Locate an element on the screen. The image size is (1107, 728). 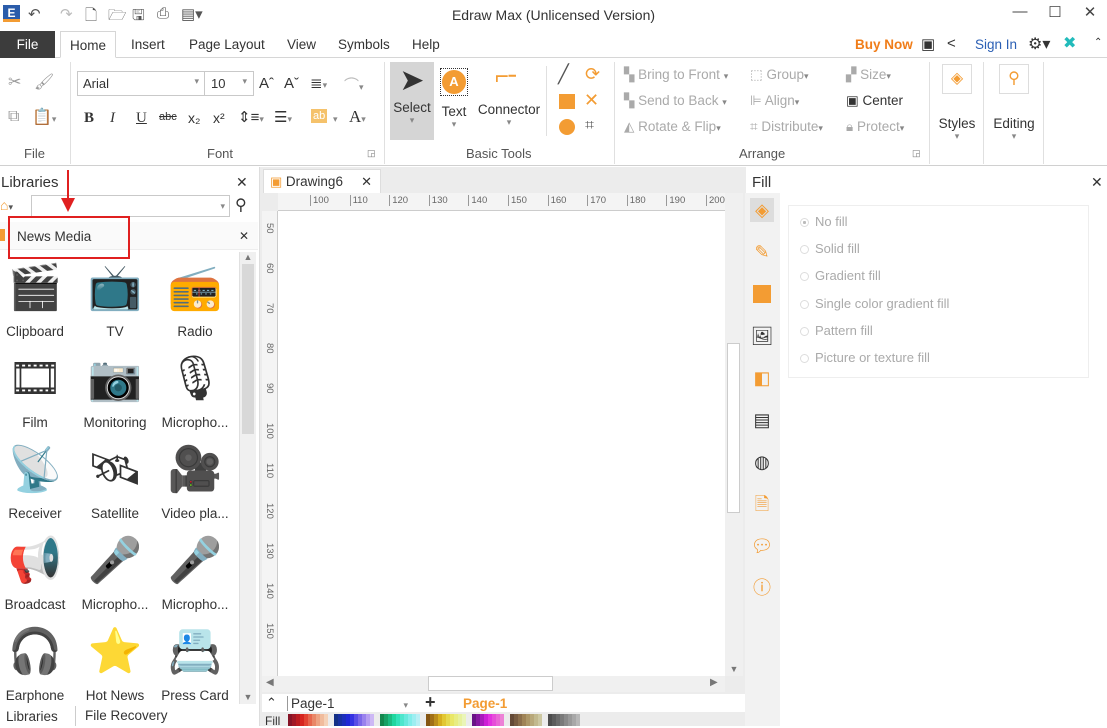
map-tab-icon: ◍ is located at coordinates (762, 462).